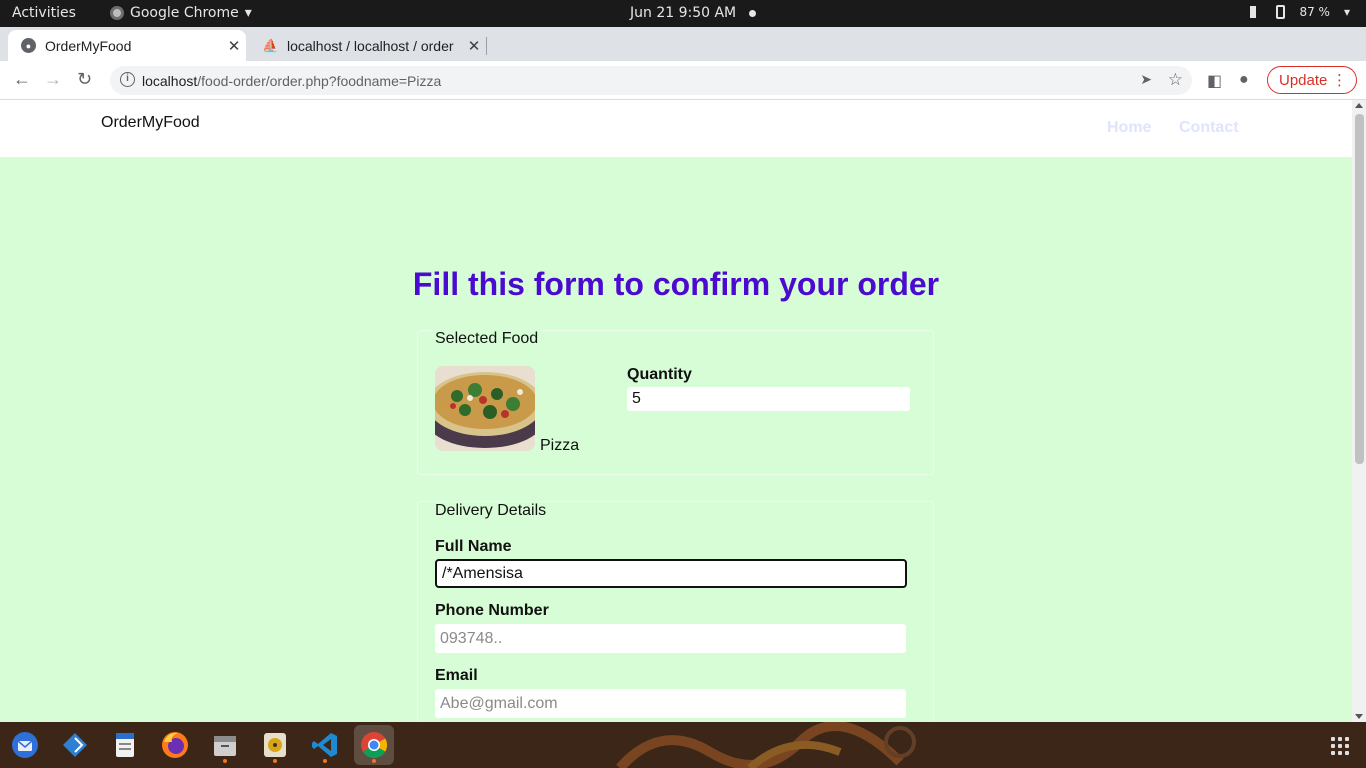 The width and height of the screenshot is (1366, 768). Describe the element at coordinates (1341, 746) in the screenshot. I see `show-applications-icon` at that location.